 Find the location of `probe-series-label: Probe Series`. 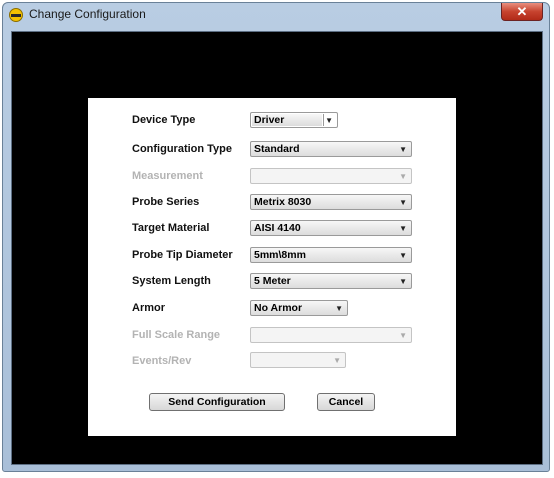

probe-series-label: Probe Series is located at coordinates (166, 202).